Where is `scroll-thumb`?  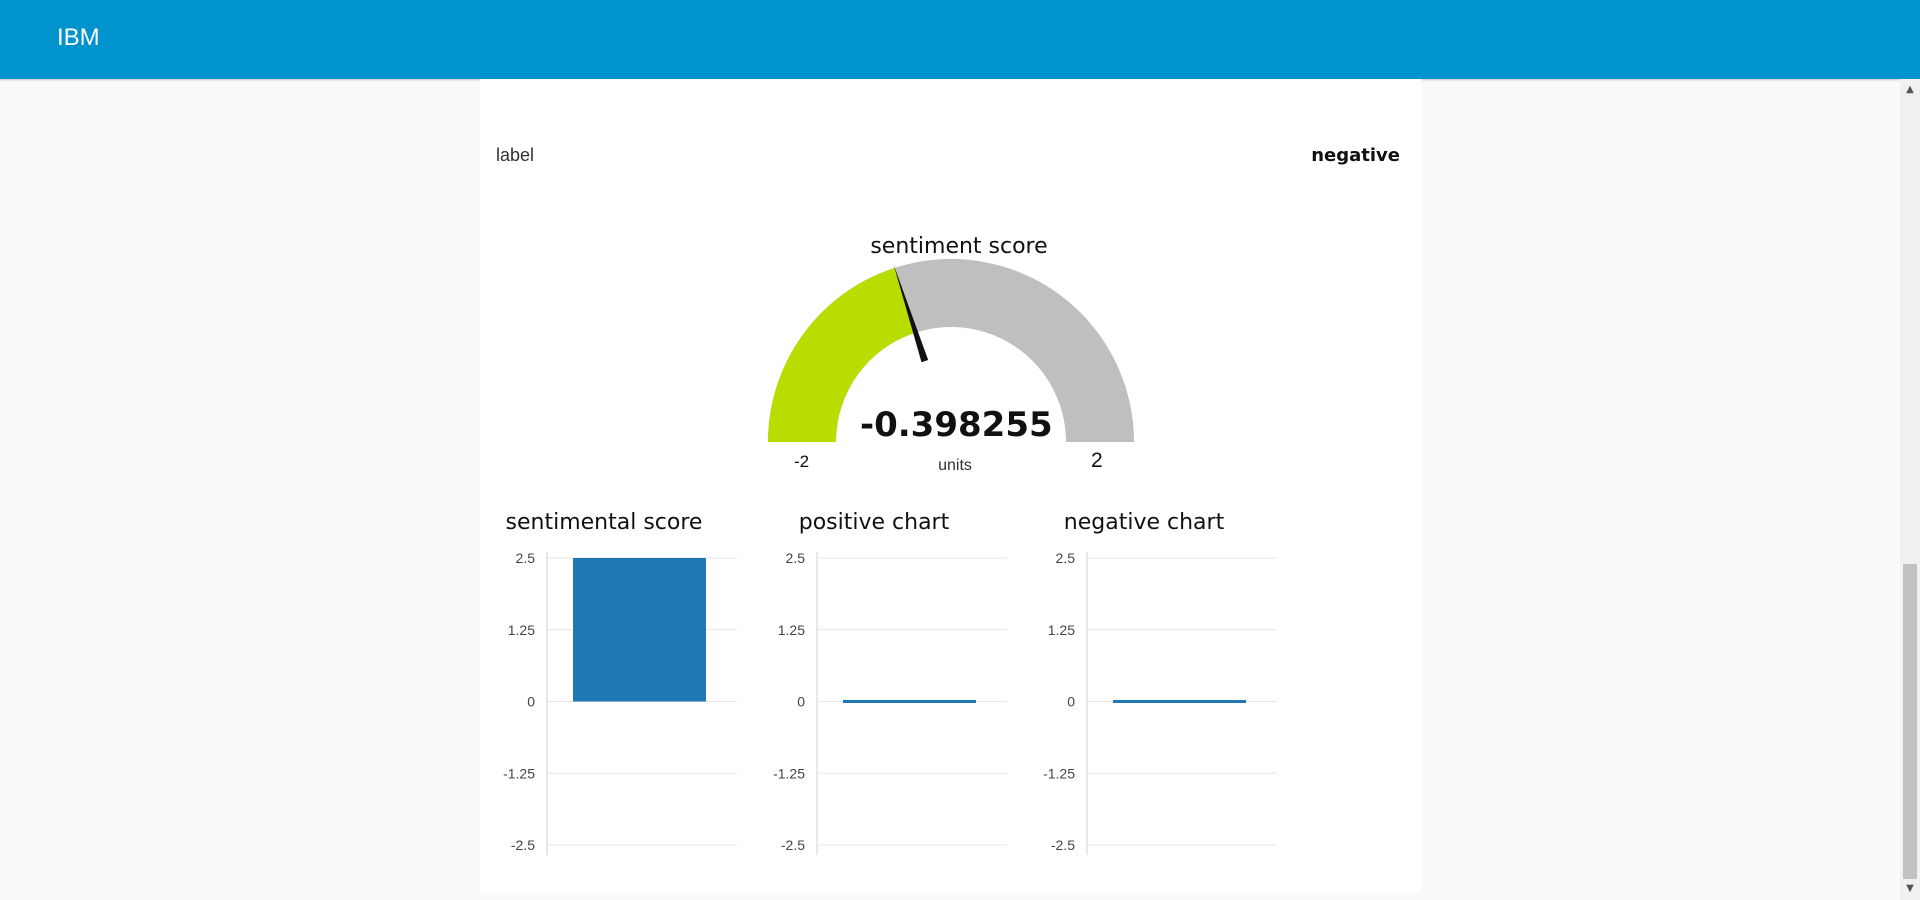 scroll-thumb is located at coordinates (1910, 721).